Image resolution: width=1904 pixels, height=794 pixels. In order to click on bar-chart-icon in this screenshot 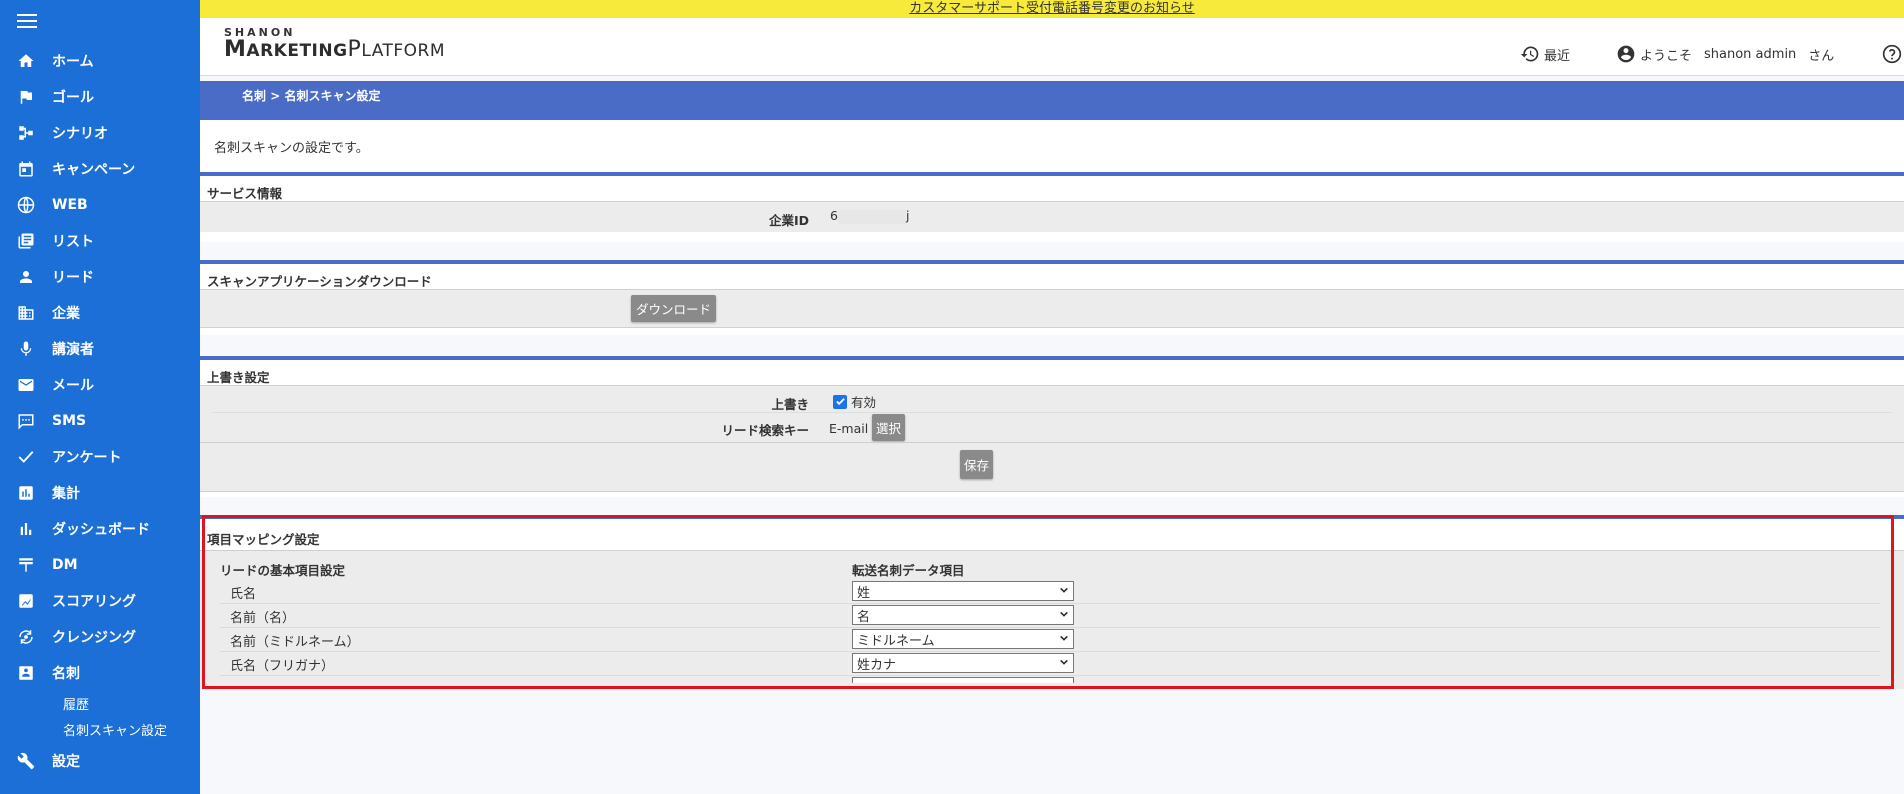, I will do `click(26, 529)`.